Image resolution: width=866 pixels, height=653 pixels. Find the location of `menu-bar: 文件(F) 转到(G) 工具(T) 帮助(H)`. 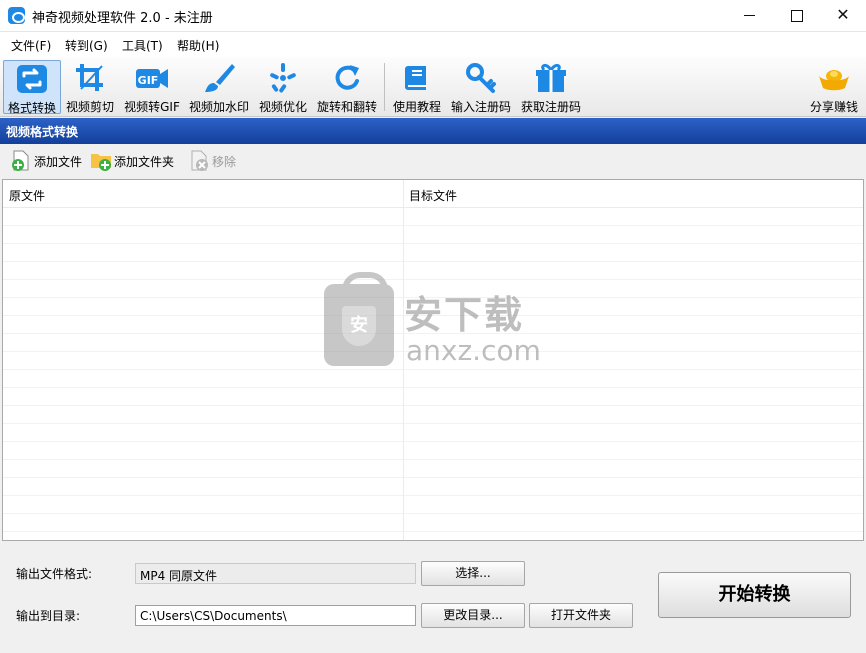

menu-bar: 文件(F) 转到(G) 工具(T) 帮助(H) is located at coordinates (433, 44).